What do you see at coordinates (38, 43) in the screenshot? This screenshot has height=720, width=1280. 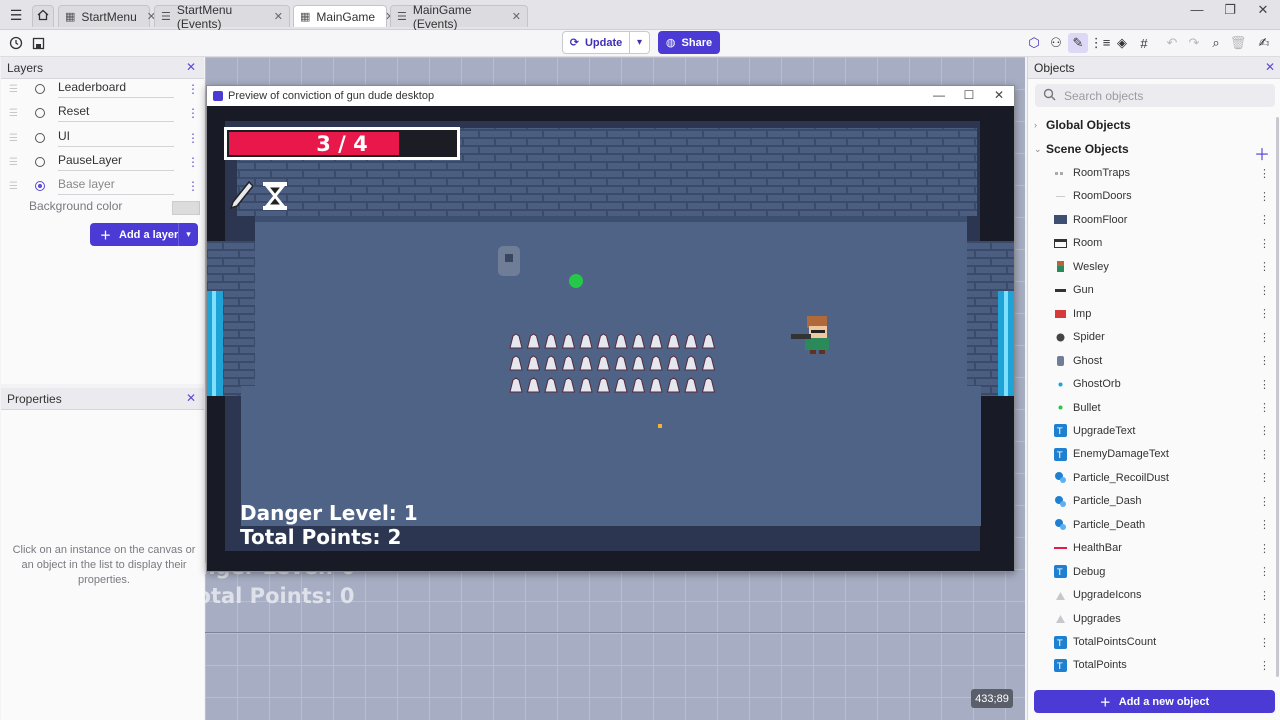 I see `save-icon` at bounding box center [38, 43].